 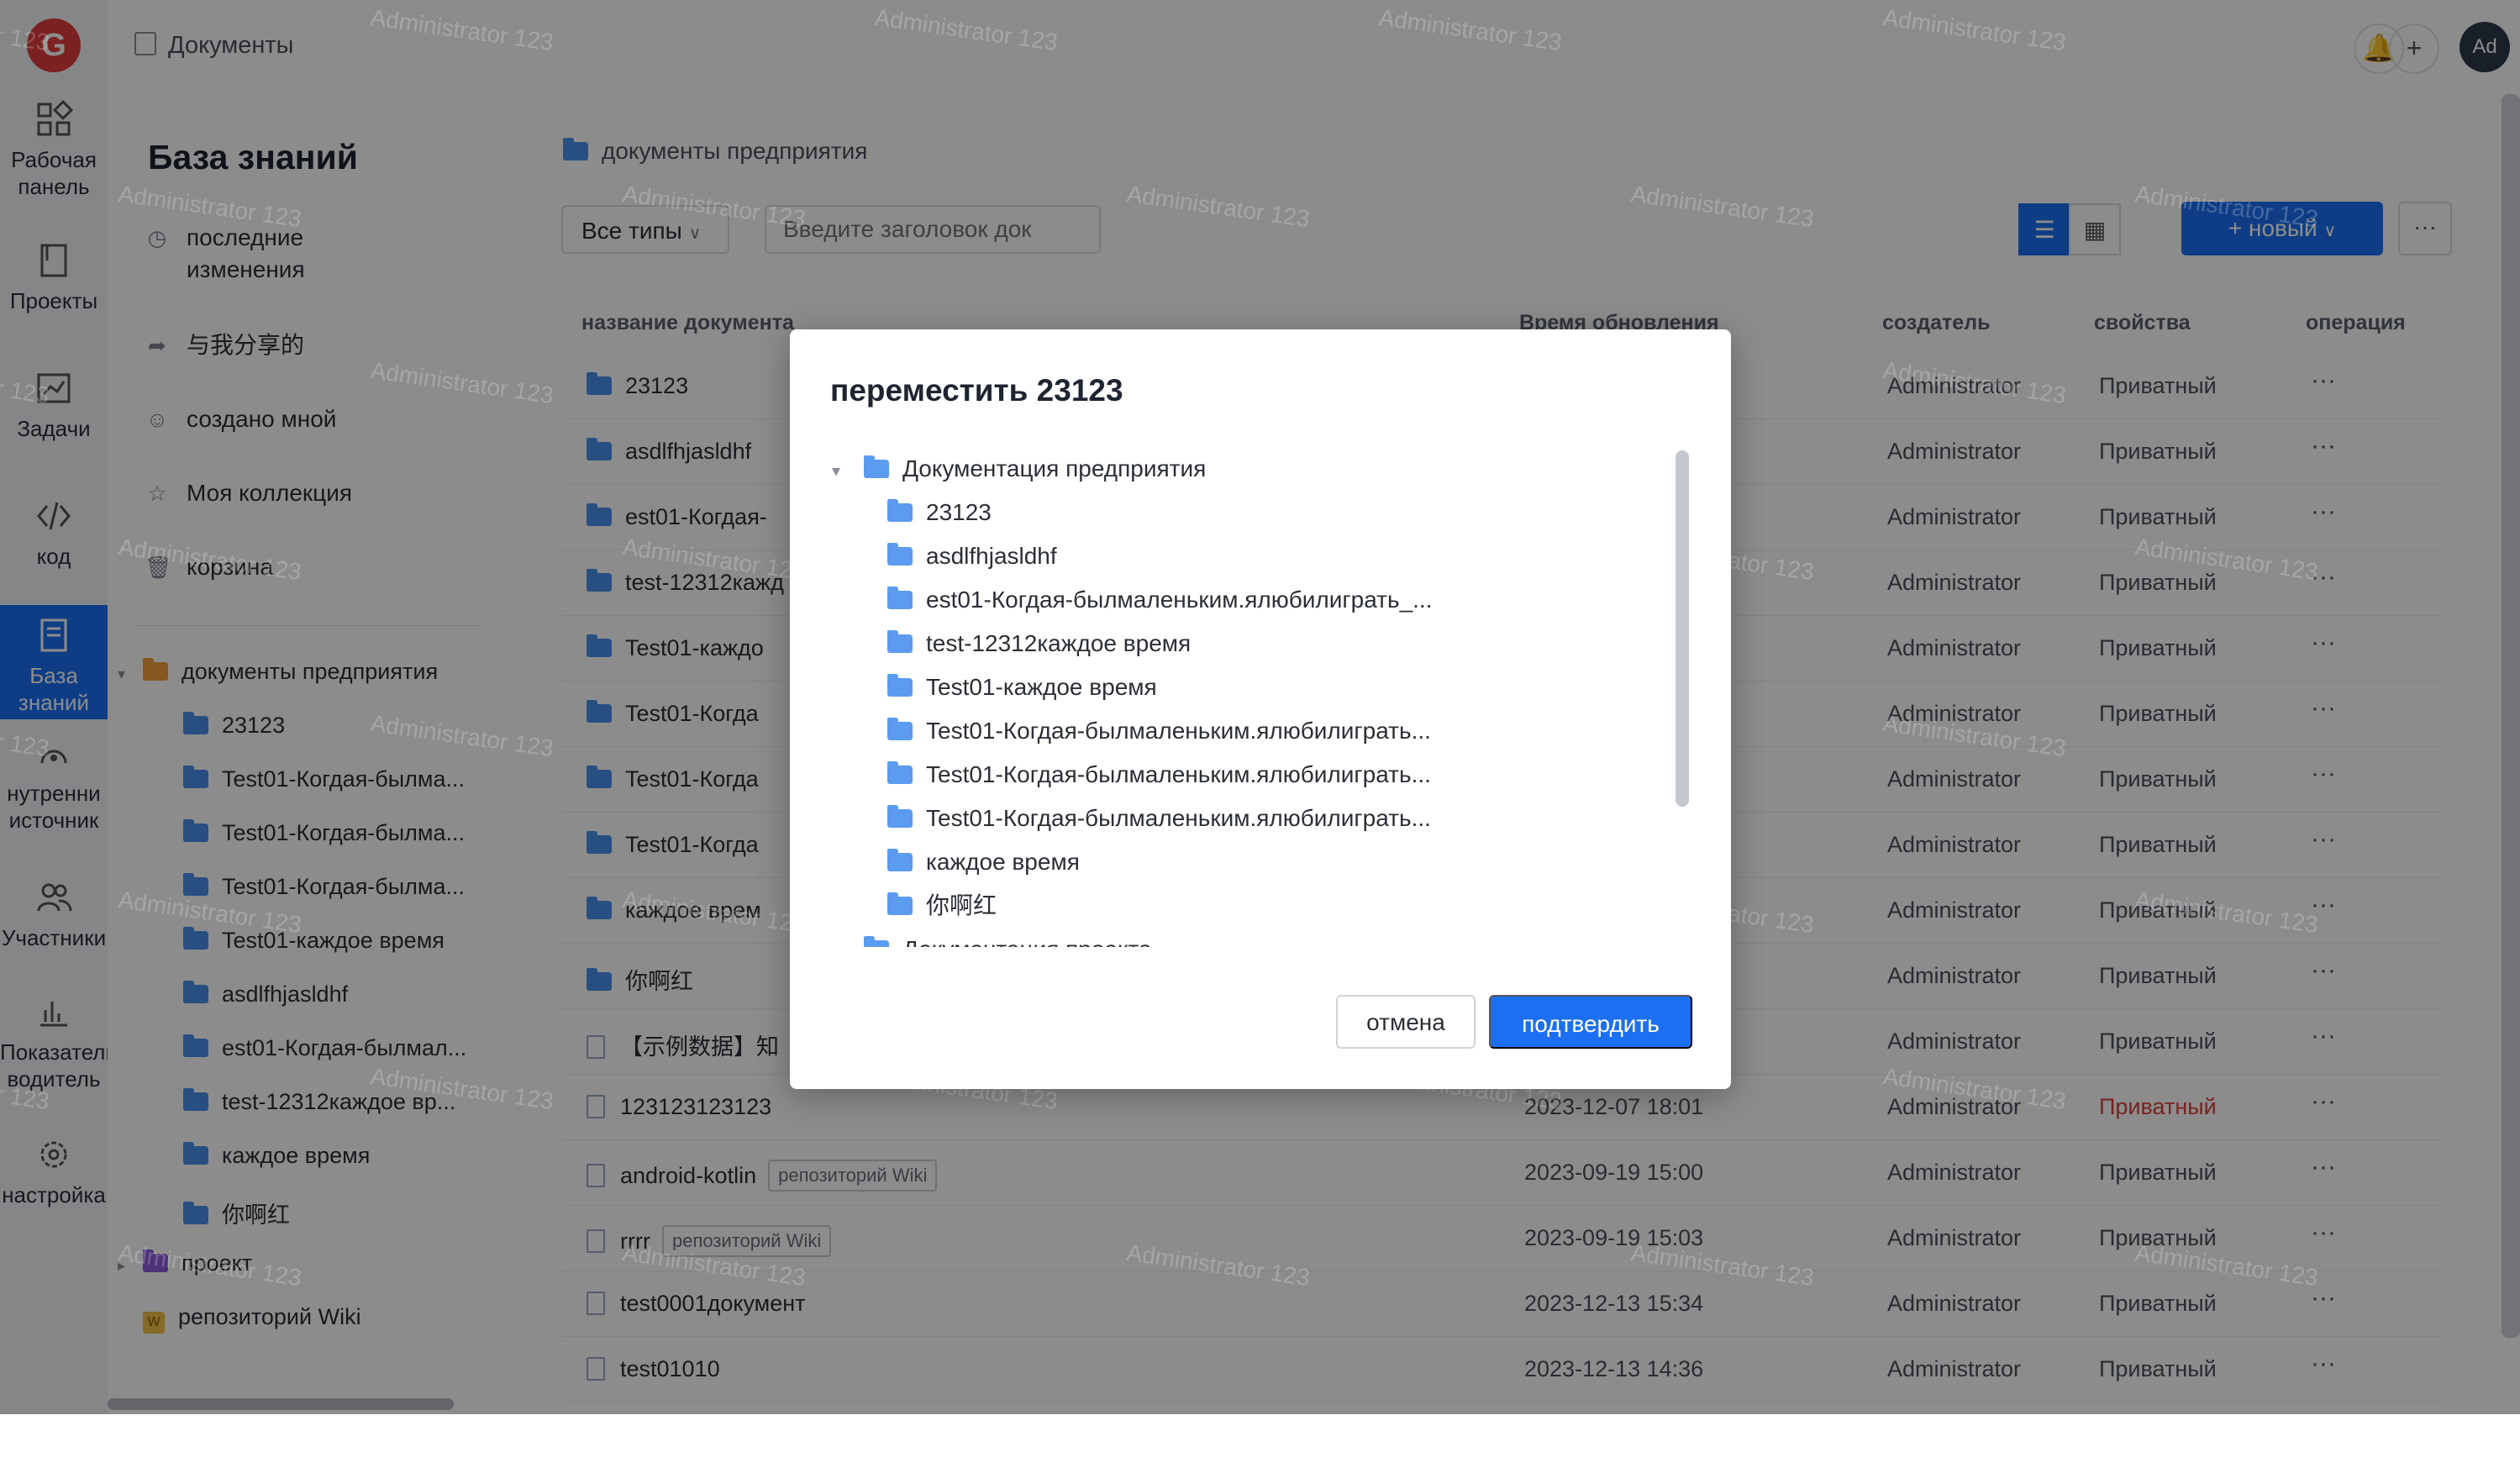 I want to click on tree-node-label: asdlfhjasldhf, so click(x=992, y=556).